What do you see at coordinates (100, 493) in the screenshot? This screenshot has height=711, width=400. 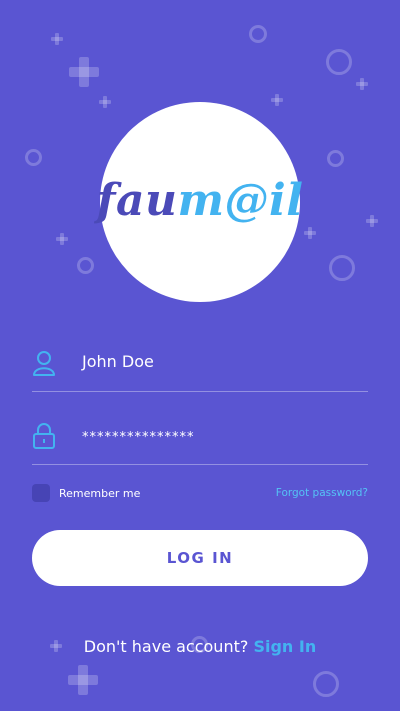 I see `remember-label: Remember me` at bounding box center [100, 493].